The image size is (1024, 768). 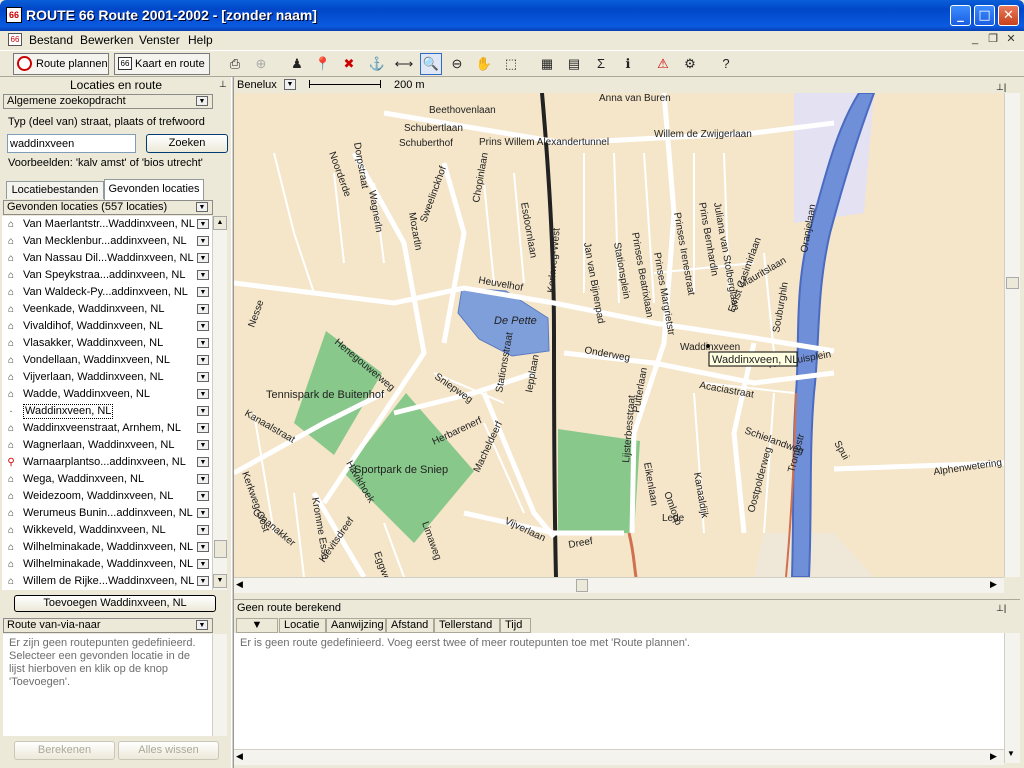 I want to click on panel-pin-icon: ⊥, so click(x=224, y=84).